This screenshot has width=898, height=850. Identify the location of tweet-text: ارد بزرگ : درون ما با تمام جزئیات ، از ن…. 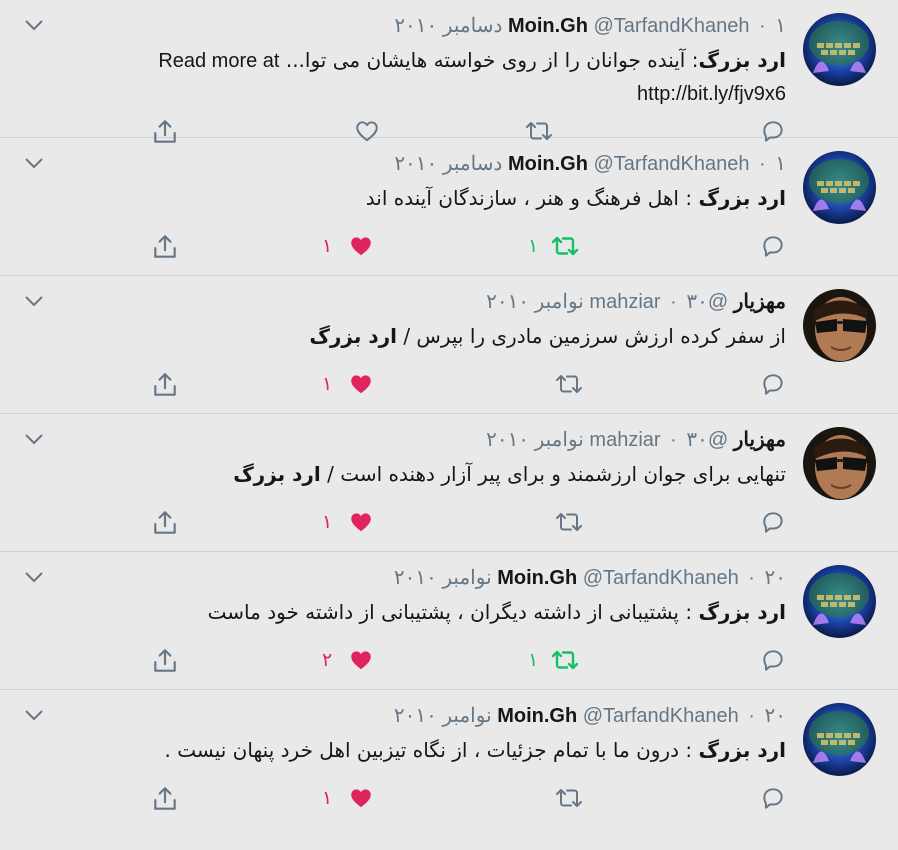
(426, 750).